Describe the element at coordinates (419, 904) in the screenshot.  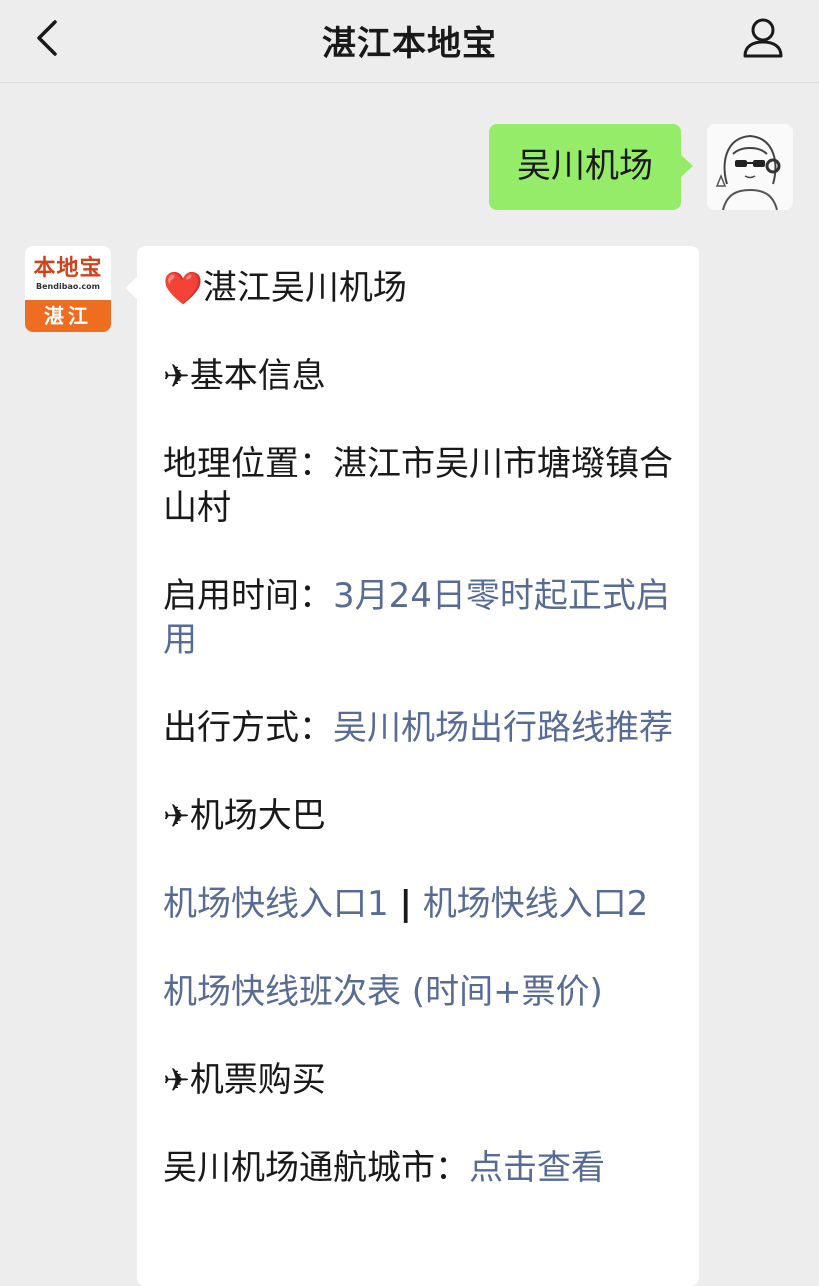
I see `bus-entry-line: 机场快线入口1 | 机场快线入口2` at that location.